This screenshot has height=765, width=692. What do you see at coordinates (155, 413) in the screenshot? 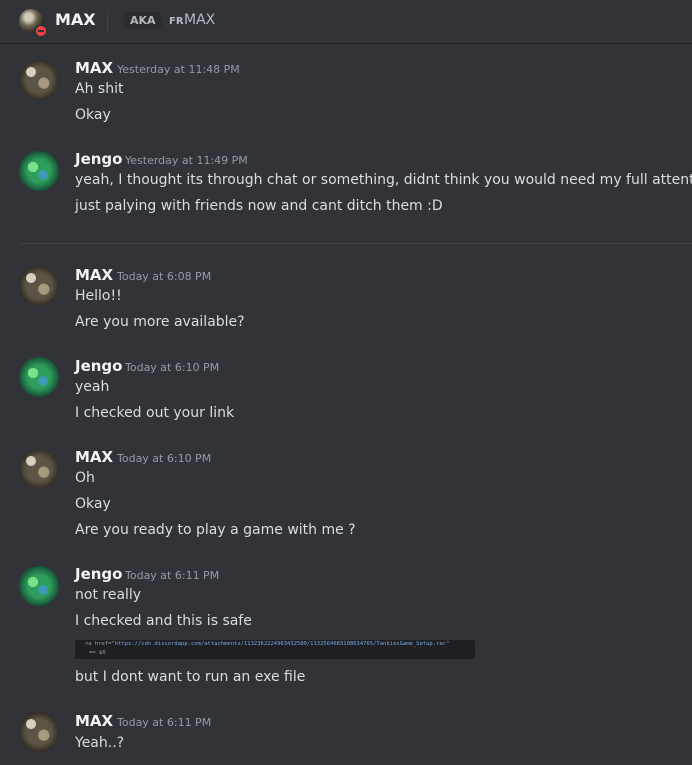
I see `message-line: I checked out your link` at bounding box center [155, 413].